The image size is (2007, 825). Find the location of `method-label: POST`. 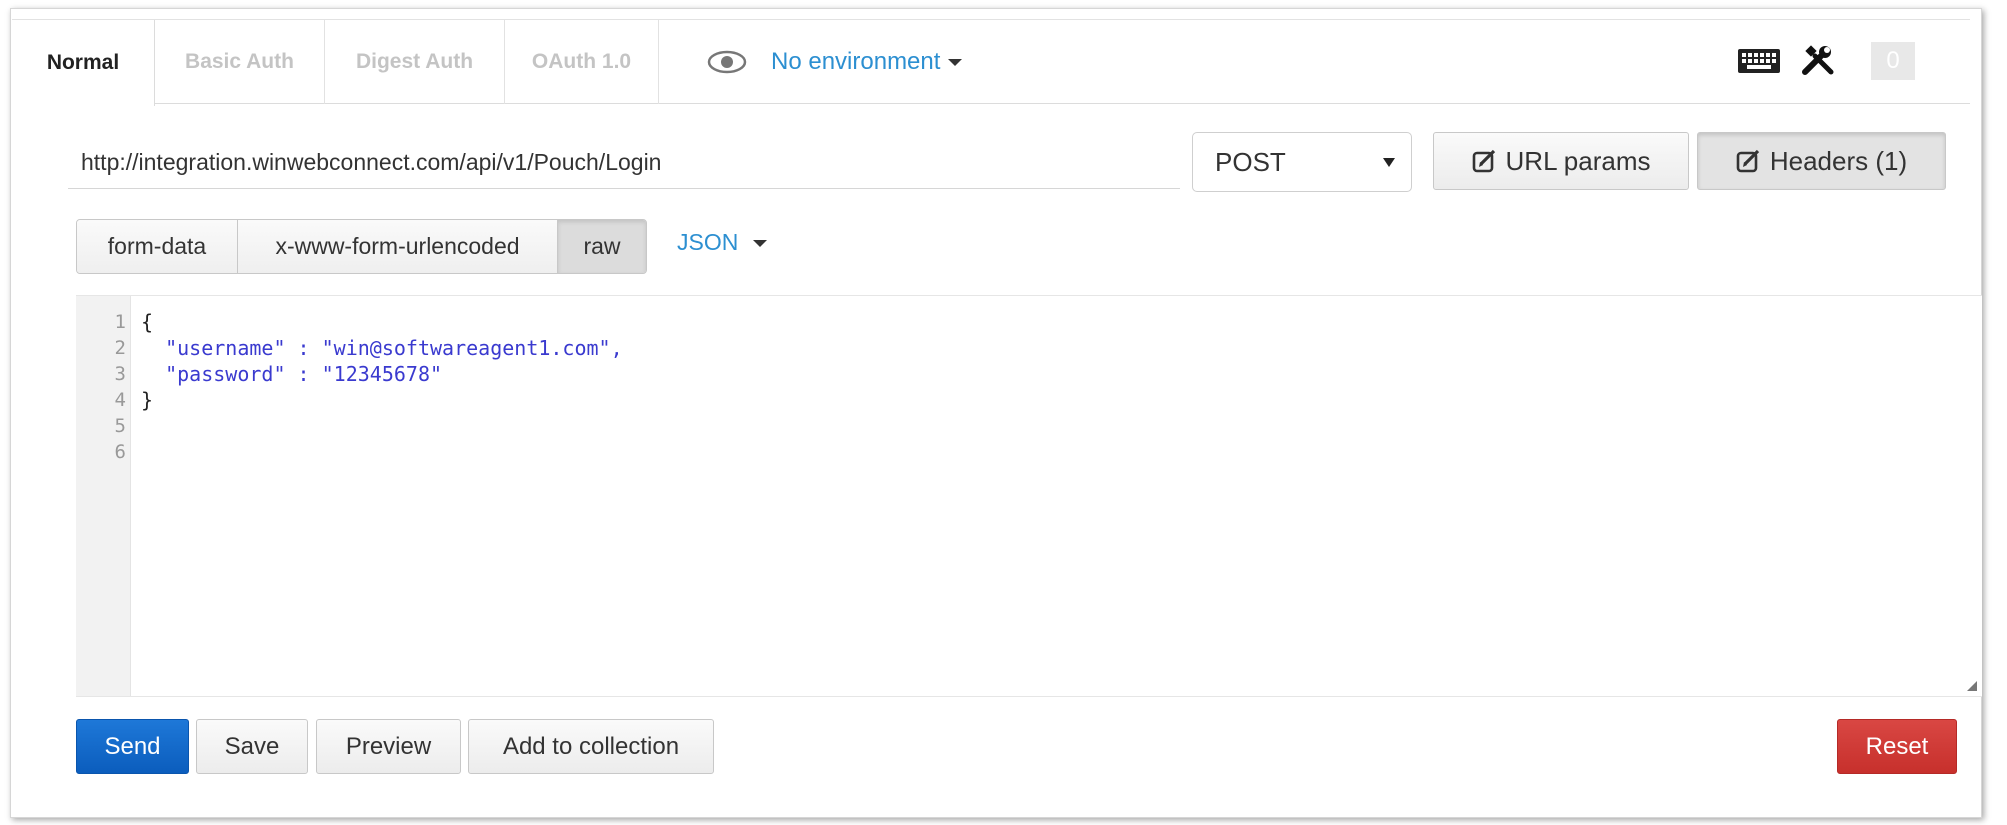

method-label: POST is located at coordinates (1250, 161).